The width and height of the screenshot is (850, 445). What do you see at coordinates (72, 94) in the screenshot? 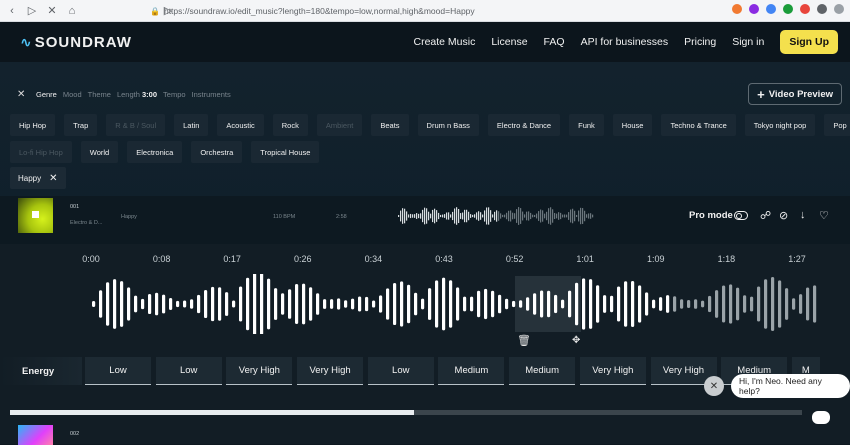
I see `tab-mood: Mood` at bounding box center [72, 94].